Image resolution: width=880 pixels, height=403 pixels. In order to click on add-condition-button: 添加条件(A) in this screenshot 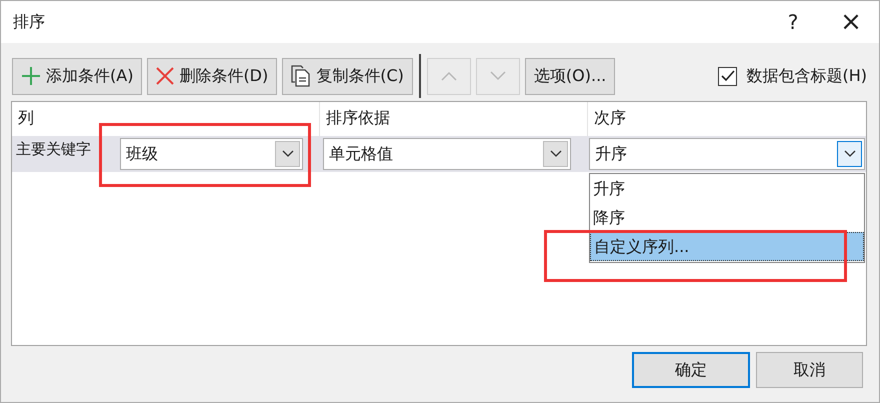, I will do `click(77, 76)`.